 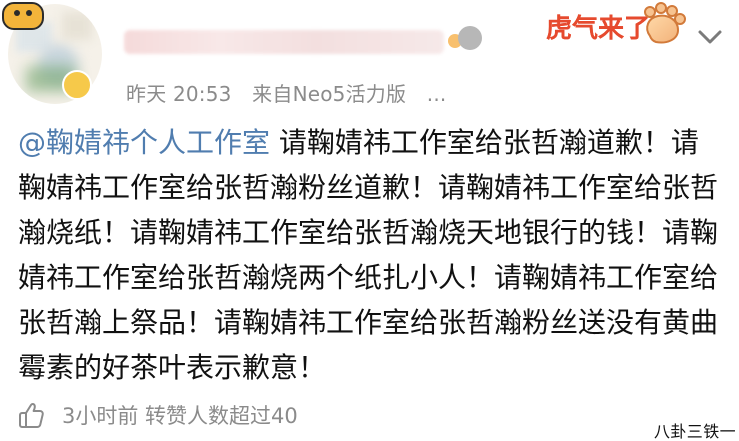 What do you see at coordinates (665, 23) in the screenshot?
I see `paw-icon` at bounding box center [665, 23].